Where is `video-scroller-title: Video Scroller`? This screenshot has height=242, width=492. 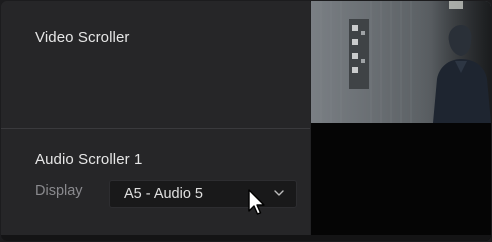 video-scroller-title: Video Scroller is located at coordinates (82, 37).